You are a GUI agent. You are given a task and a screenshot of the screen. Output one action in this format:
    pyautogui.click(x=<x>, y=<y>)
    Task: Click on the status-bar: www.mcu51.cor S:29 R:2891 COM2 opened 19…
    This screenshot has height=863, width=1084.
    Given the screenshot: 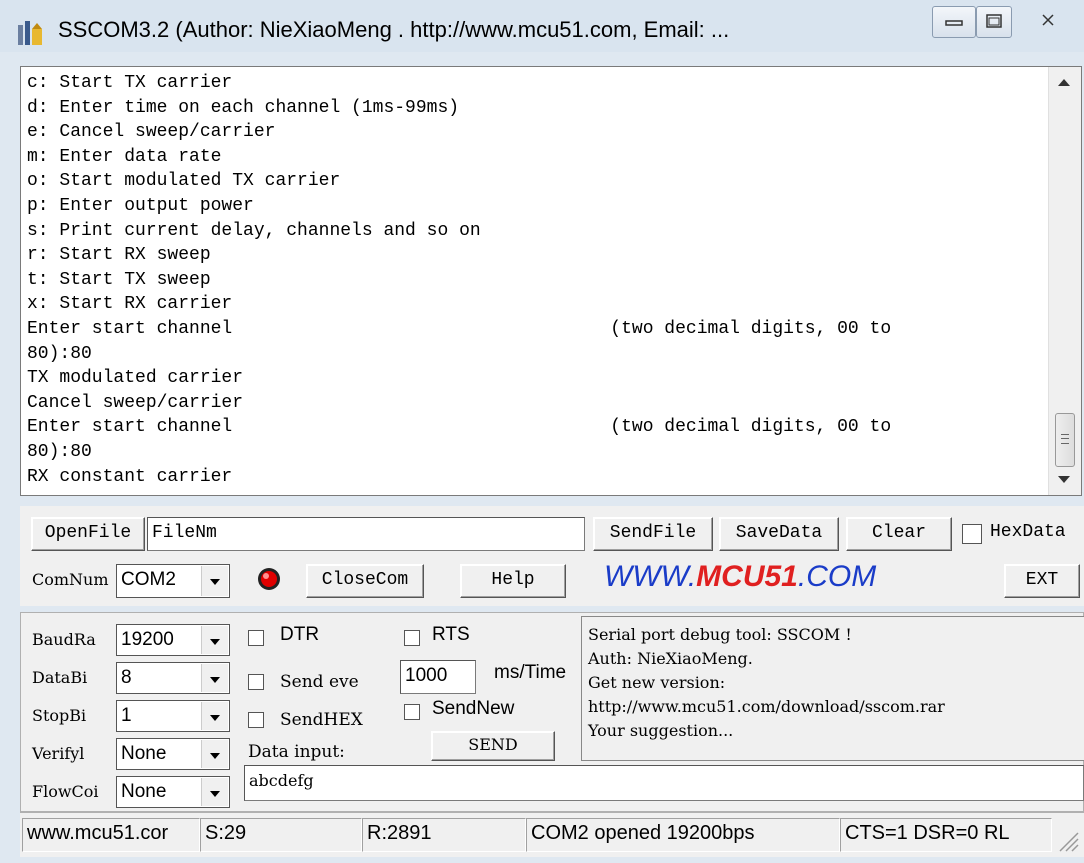 What is the action you would take?
    pyautogui.click(x=552, y=834)
    